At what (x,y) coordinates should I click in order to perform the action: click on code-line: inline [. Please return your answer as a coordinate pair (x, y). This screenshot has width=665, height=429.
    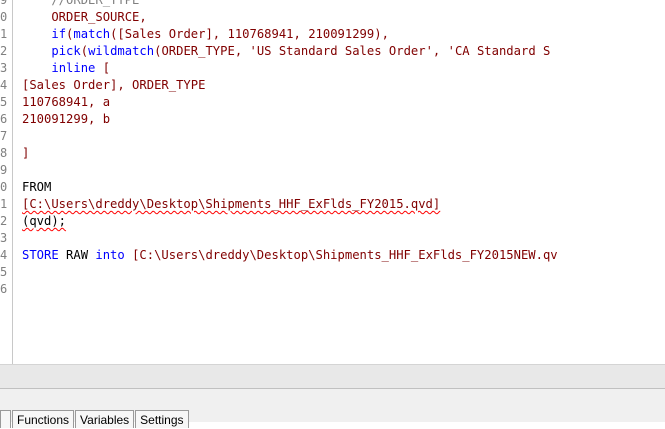
    Looking at the image, I should click on (66, 68).